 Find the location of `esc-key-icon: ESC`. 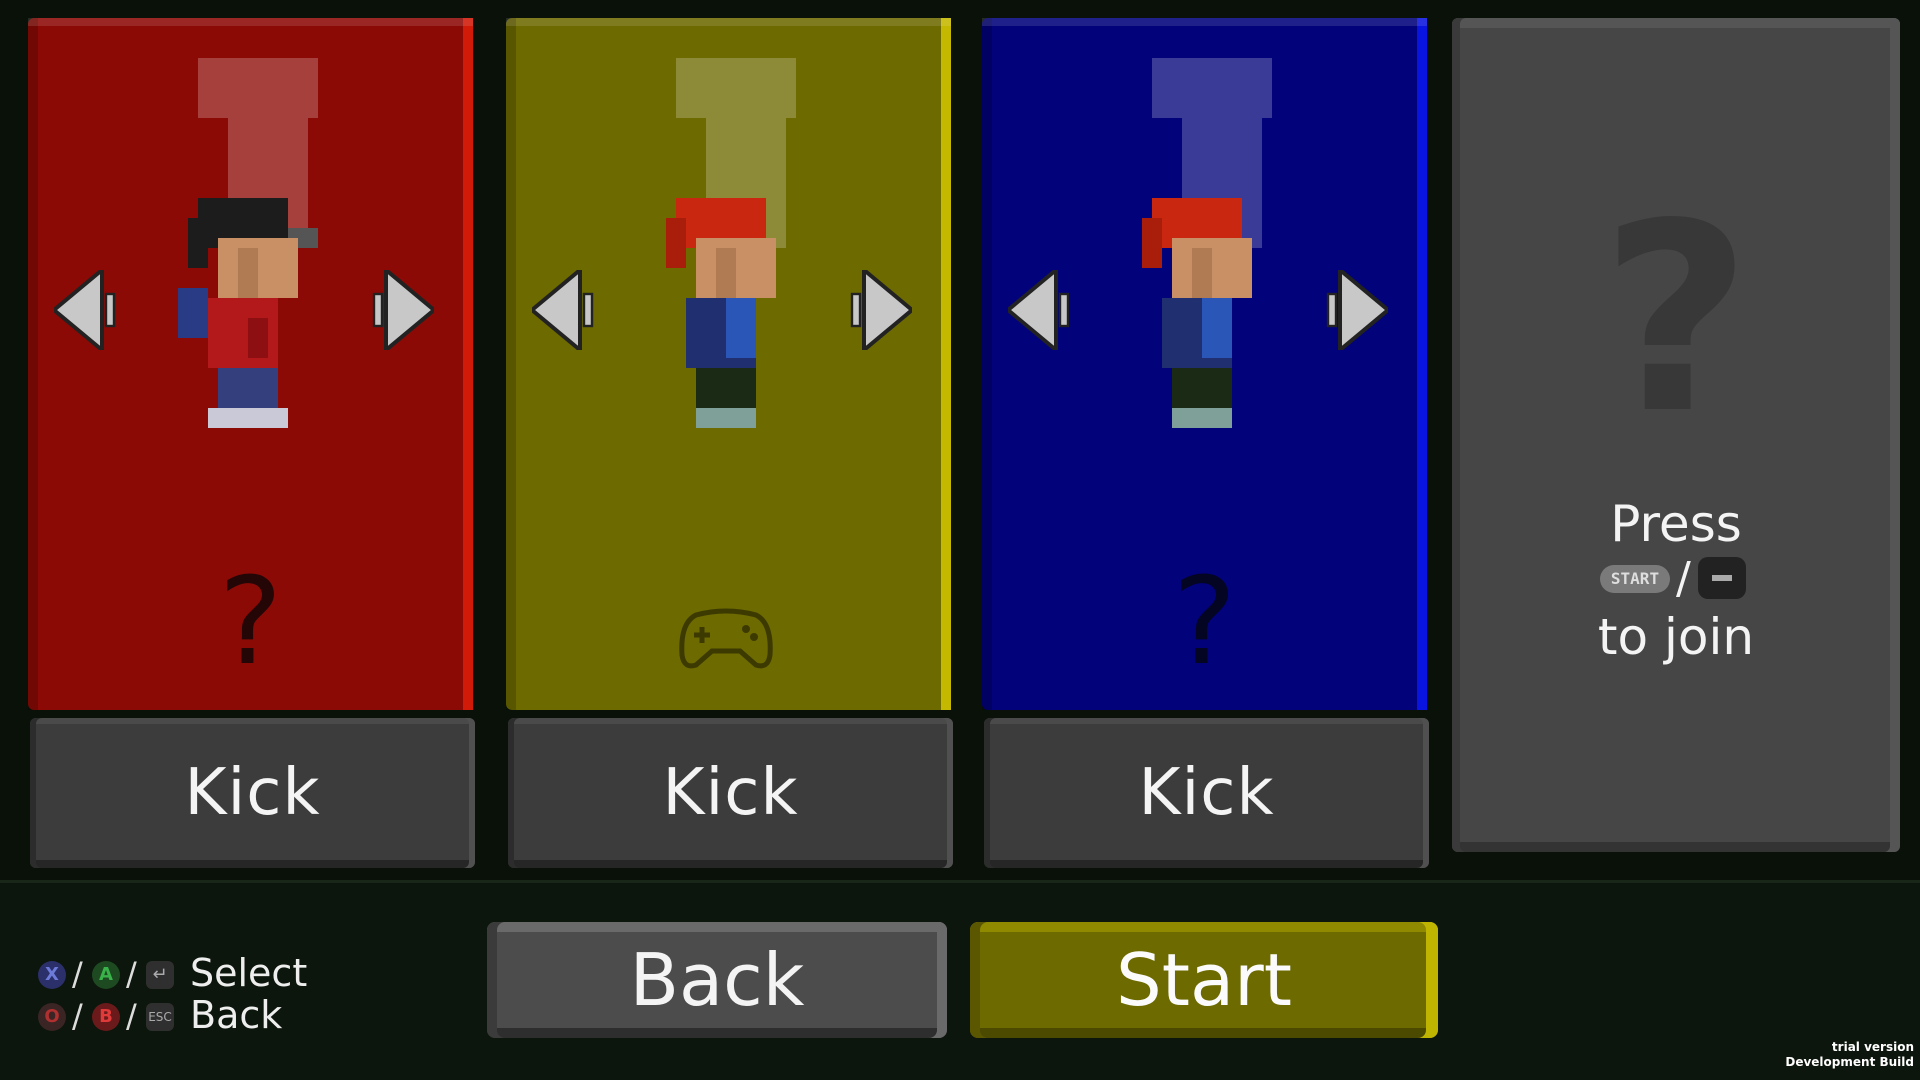

esc-key-icon: ESC is located at coordinates (160, 1017).